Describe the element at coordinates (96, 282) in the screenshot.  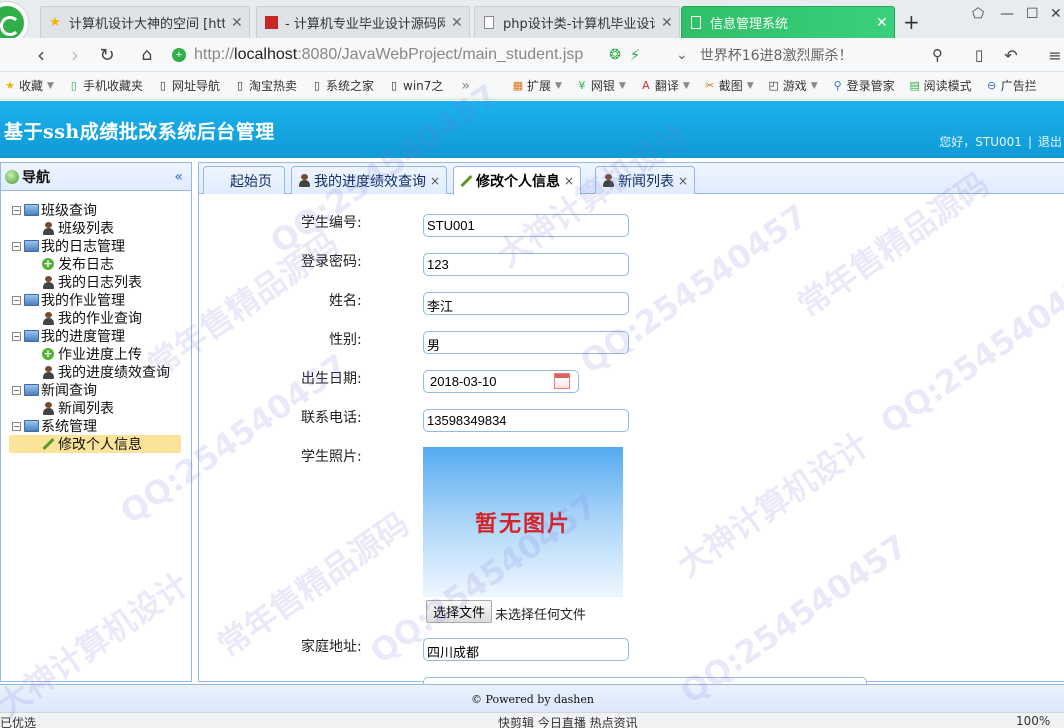
I see `nav-item-log-list: 我的日志列表` at that location.